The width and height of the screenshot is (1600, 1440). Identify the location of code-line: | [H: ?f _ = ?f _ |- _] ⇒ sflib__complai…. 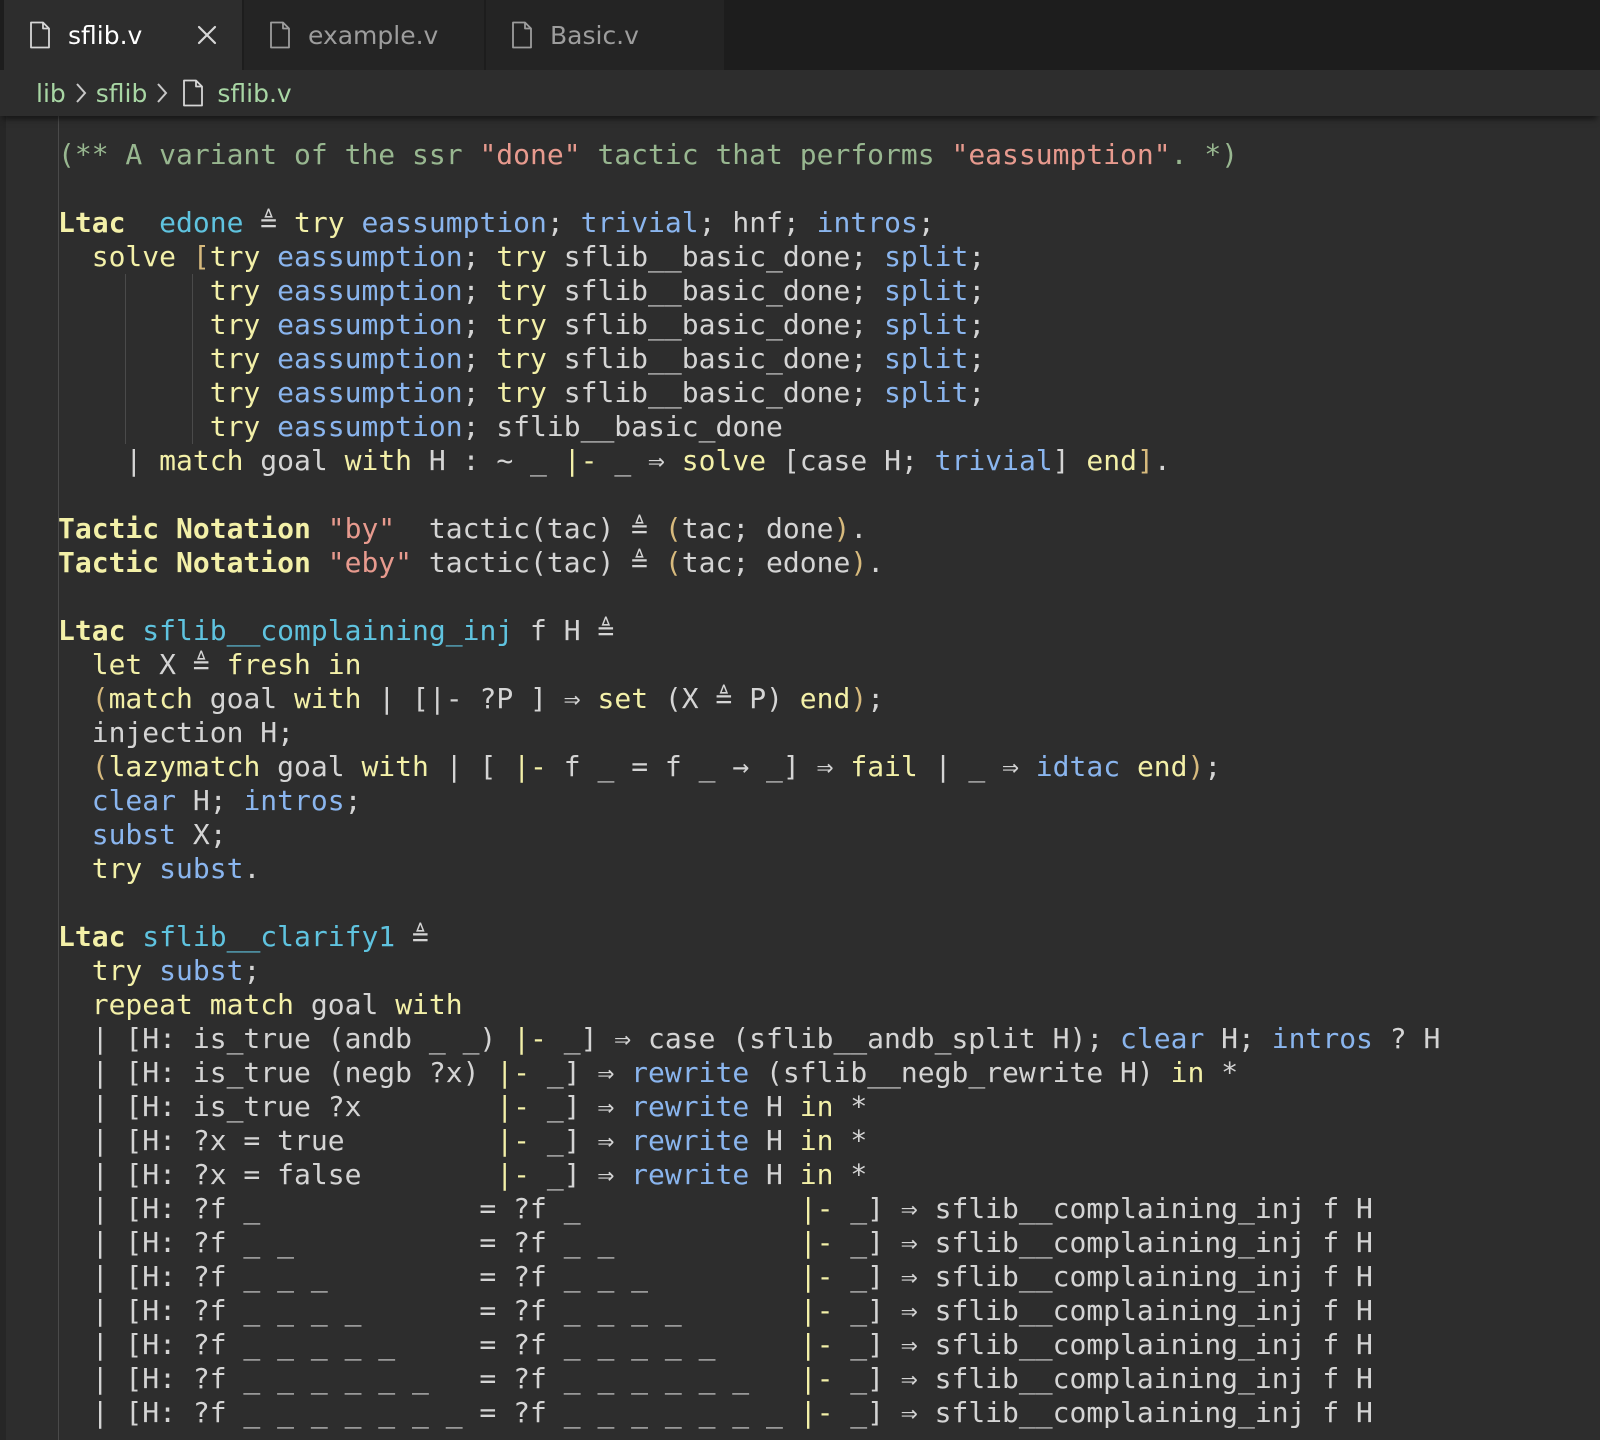
(749, 1209).